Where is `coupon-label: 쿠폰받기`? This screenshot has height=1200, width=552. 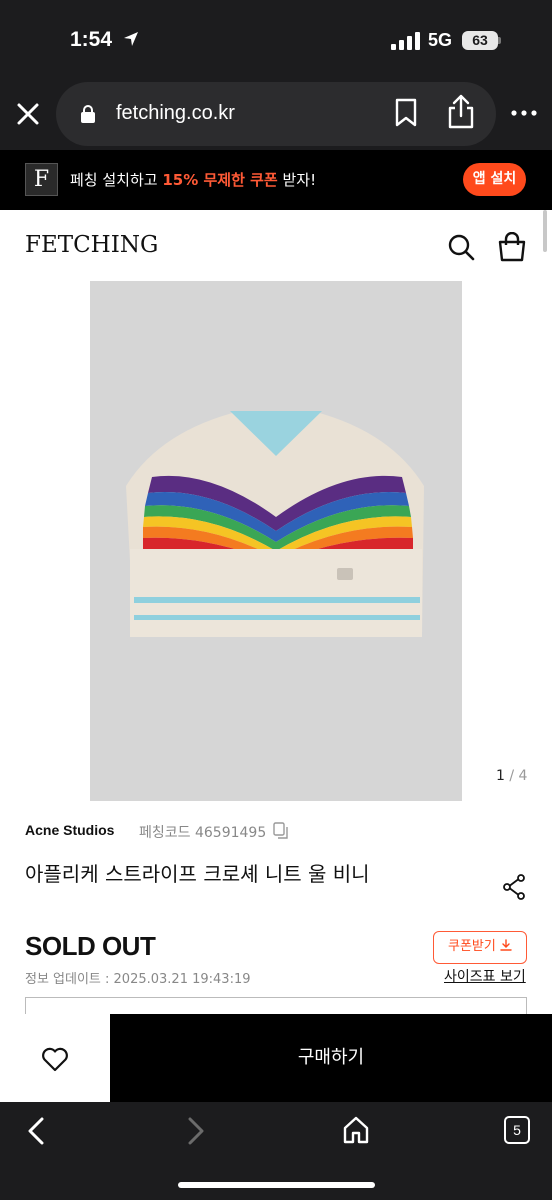 coupon-label: 쿠폰받기 is located at coordinates (472, 946).